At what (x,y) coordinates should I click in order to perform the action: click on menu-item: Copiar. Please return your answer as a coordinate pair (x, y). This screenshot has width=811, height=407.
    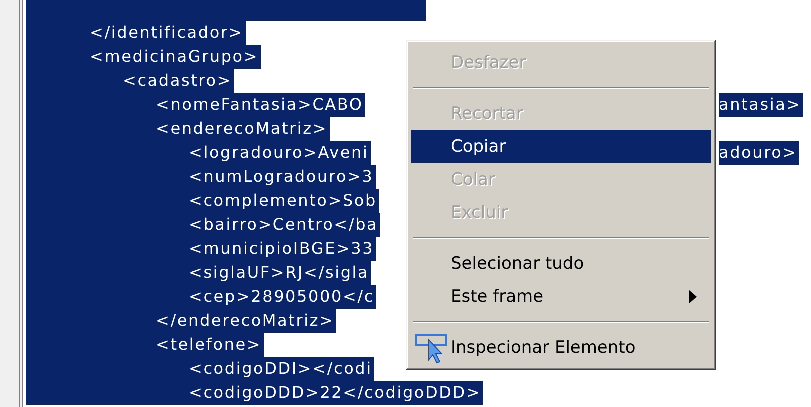
    Looking at the image, I should click on (561, 146).